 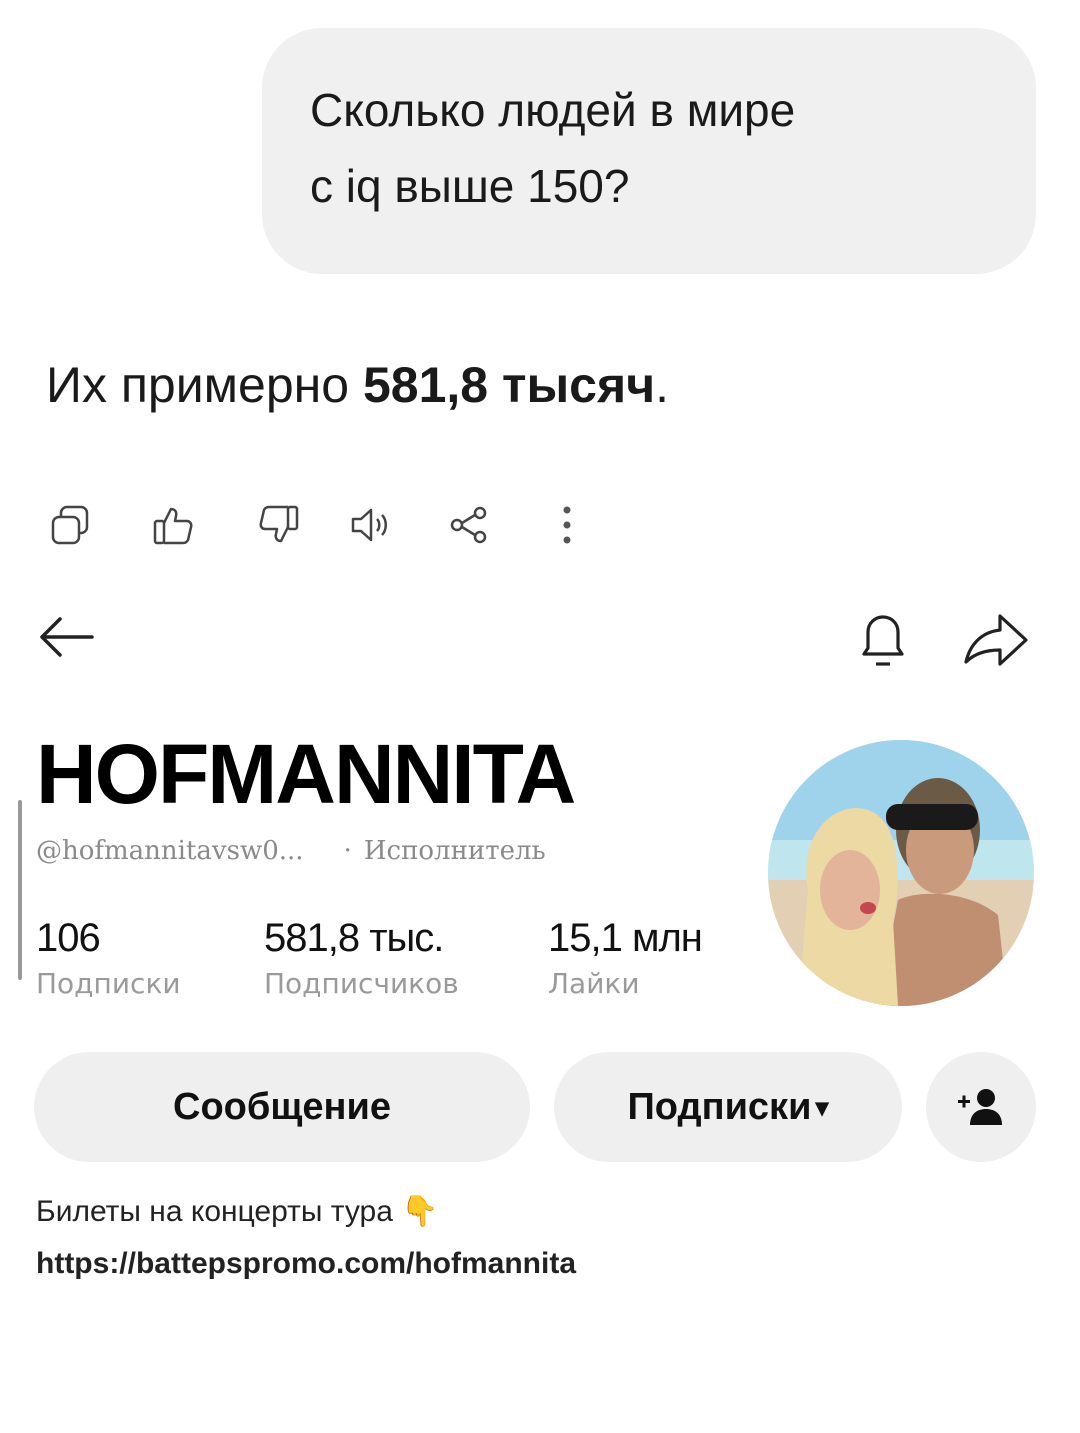 What do you see at coordinates (509, 385) in the screenshot?
I see `answer-value: 581,8 тысяч` at bounding box center [509, 385].